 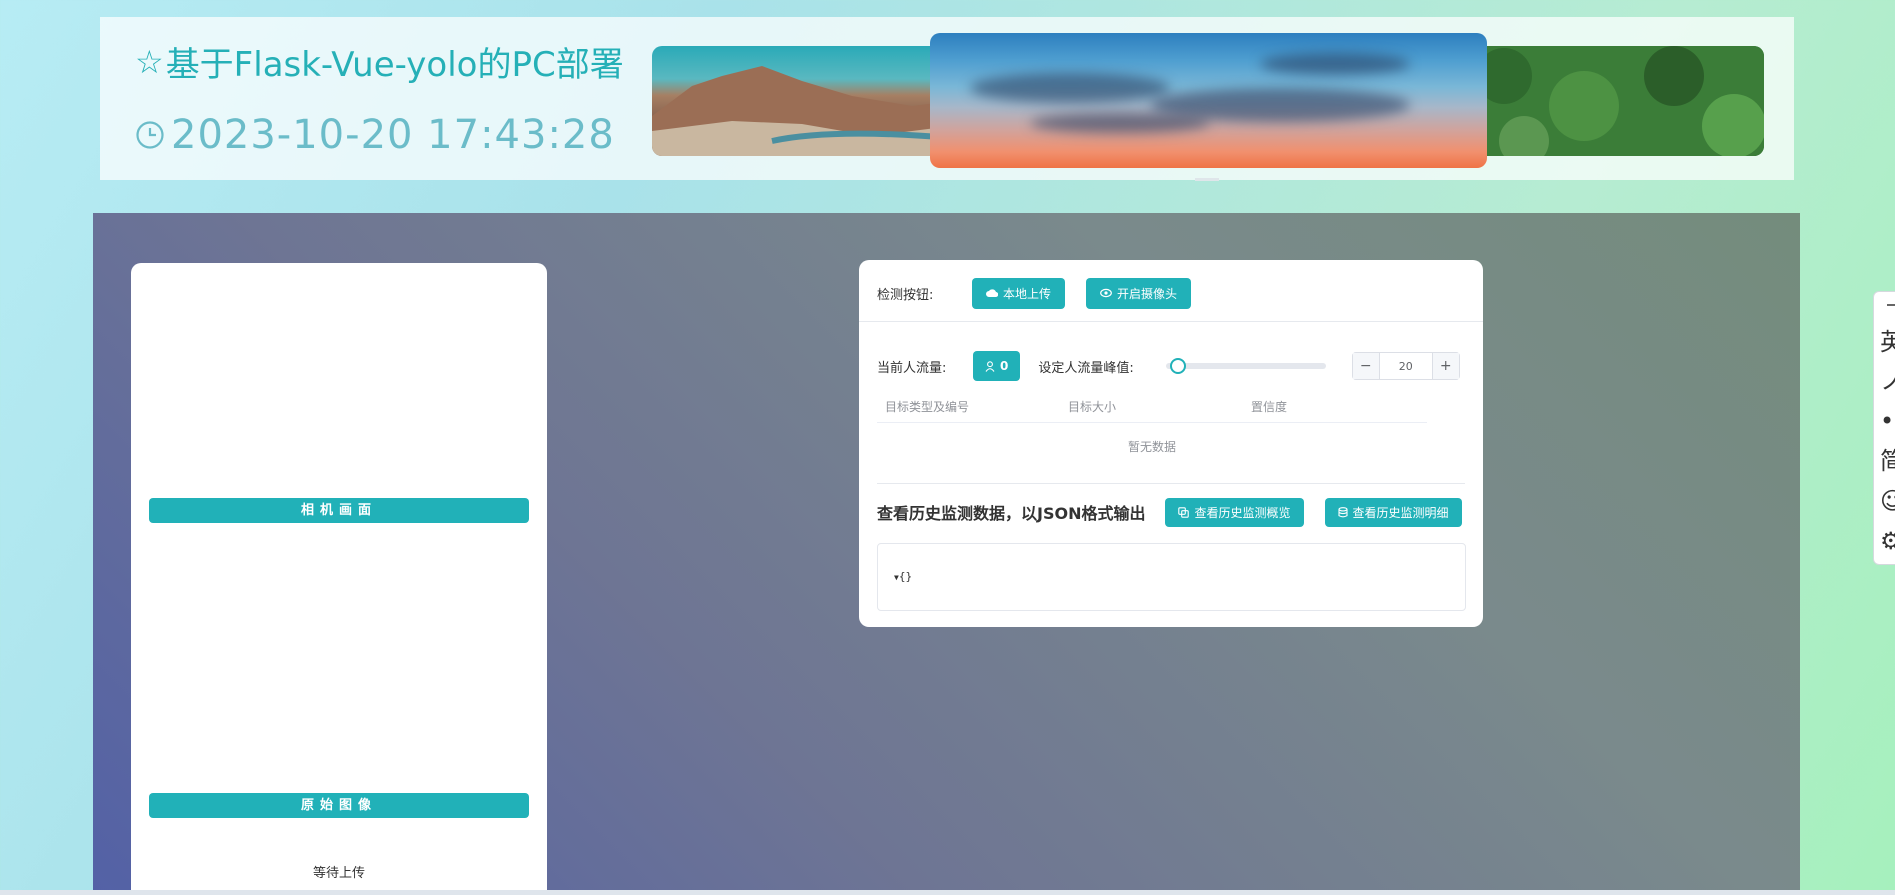 I want to click on local-upload-label: 本地上传, so click(x=1027, y=293).